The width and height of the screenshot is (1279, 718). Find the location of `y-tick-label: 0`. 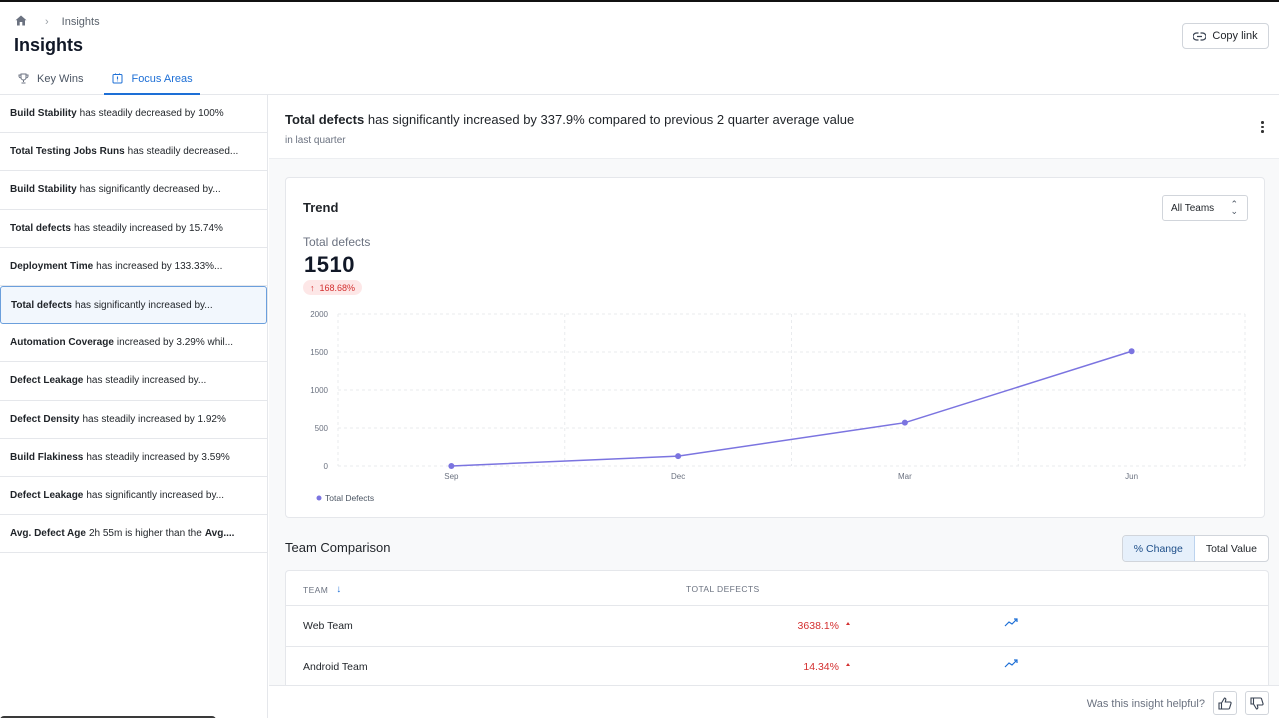

y-tick-label: 0 is located at coordinates (326, 466).